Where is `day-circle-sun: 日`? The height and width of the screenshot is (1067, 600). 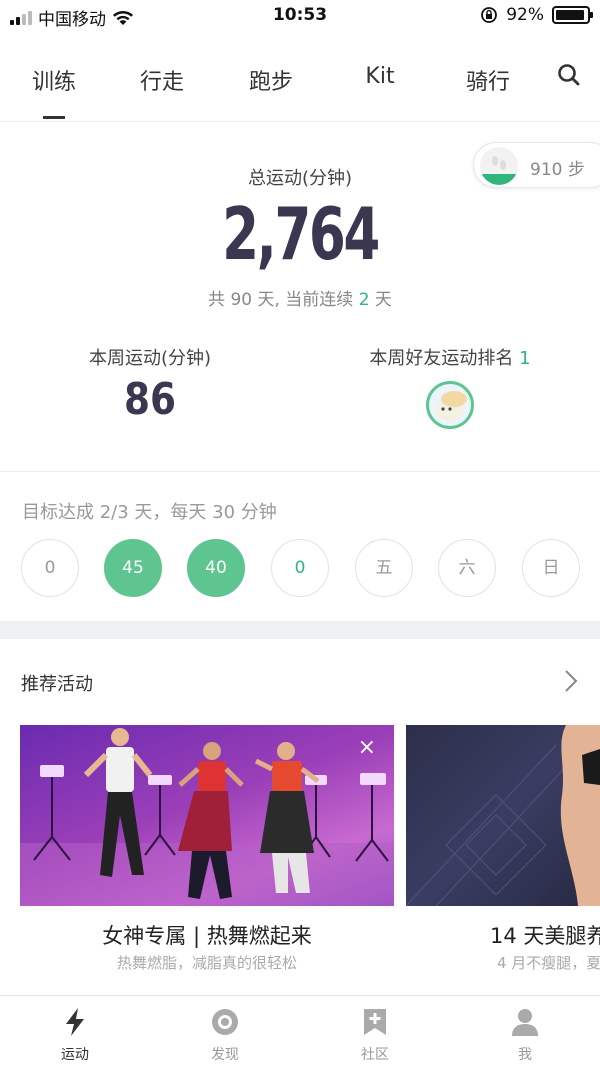 day-circle-sun: 日 is located at coordinates (551, 568).